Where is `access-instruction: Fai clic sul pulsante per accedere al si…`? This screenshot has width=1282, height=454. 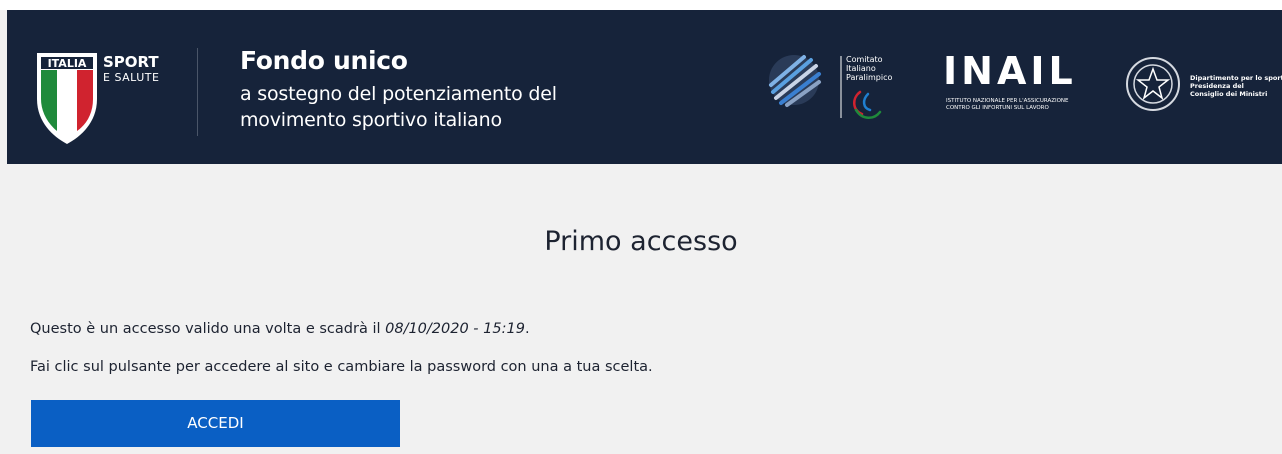 access-instruction: Fai clic sul pulsante per accedere al si… is located at coordinates (341, 367).